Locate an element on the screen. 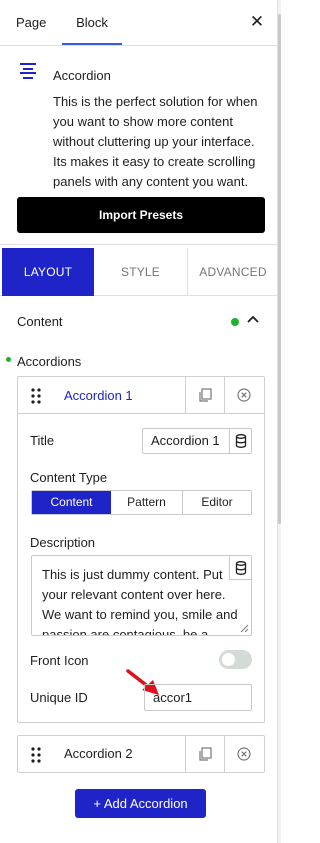 This screenshot has width=320, height=843. description-label: Description is located at coordinates (63, 542).